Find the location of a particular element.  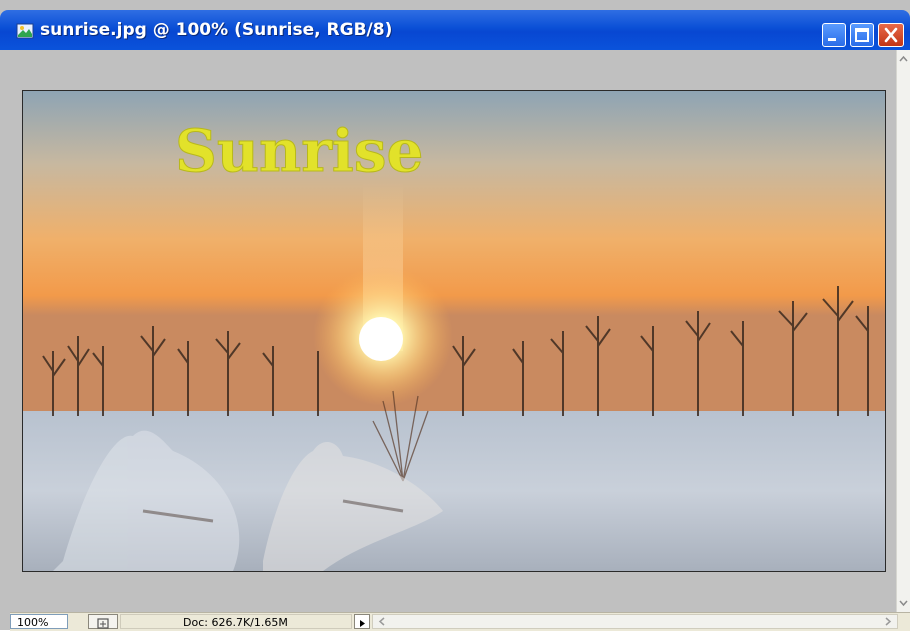

status-bar: 100% Doc: 626.7K/1.65M is located at coordinates (460, 621).